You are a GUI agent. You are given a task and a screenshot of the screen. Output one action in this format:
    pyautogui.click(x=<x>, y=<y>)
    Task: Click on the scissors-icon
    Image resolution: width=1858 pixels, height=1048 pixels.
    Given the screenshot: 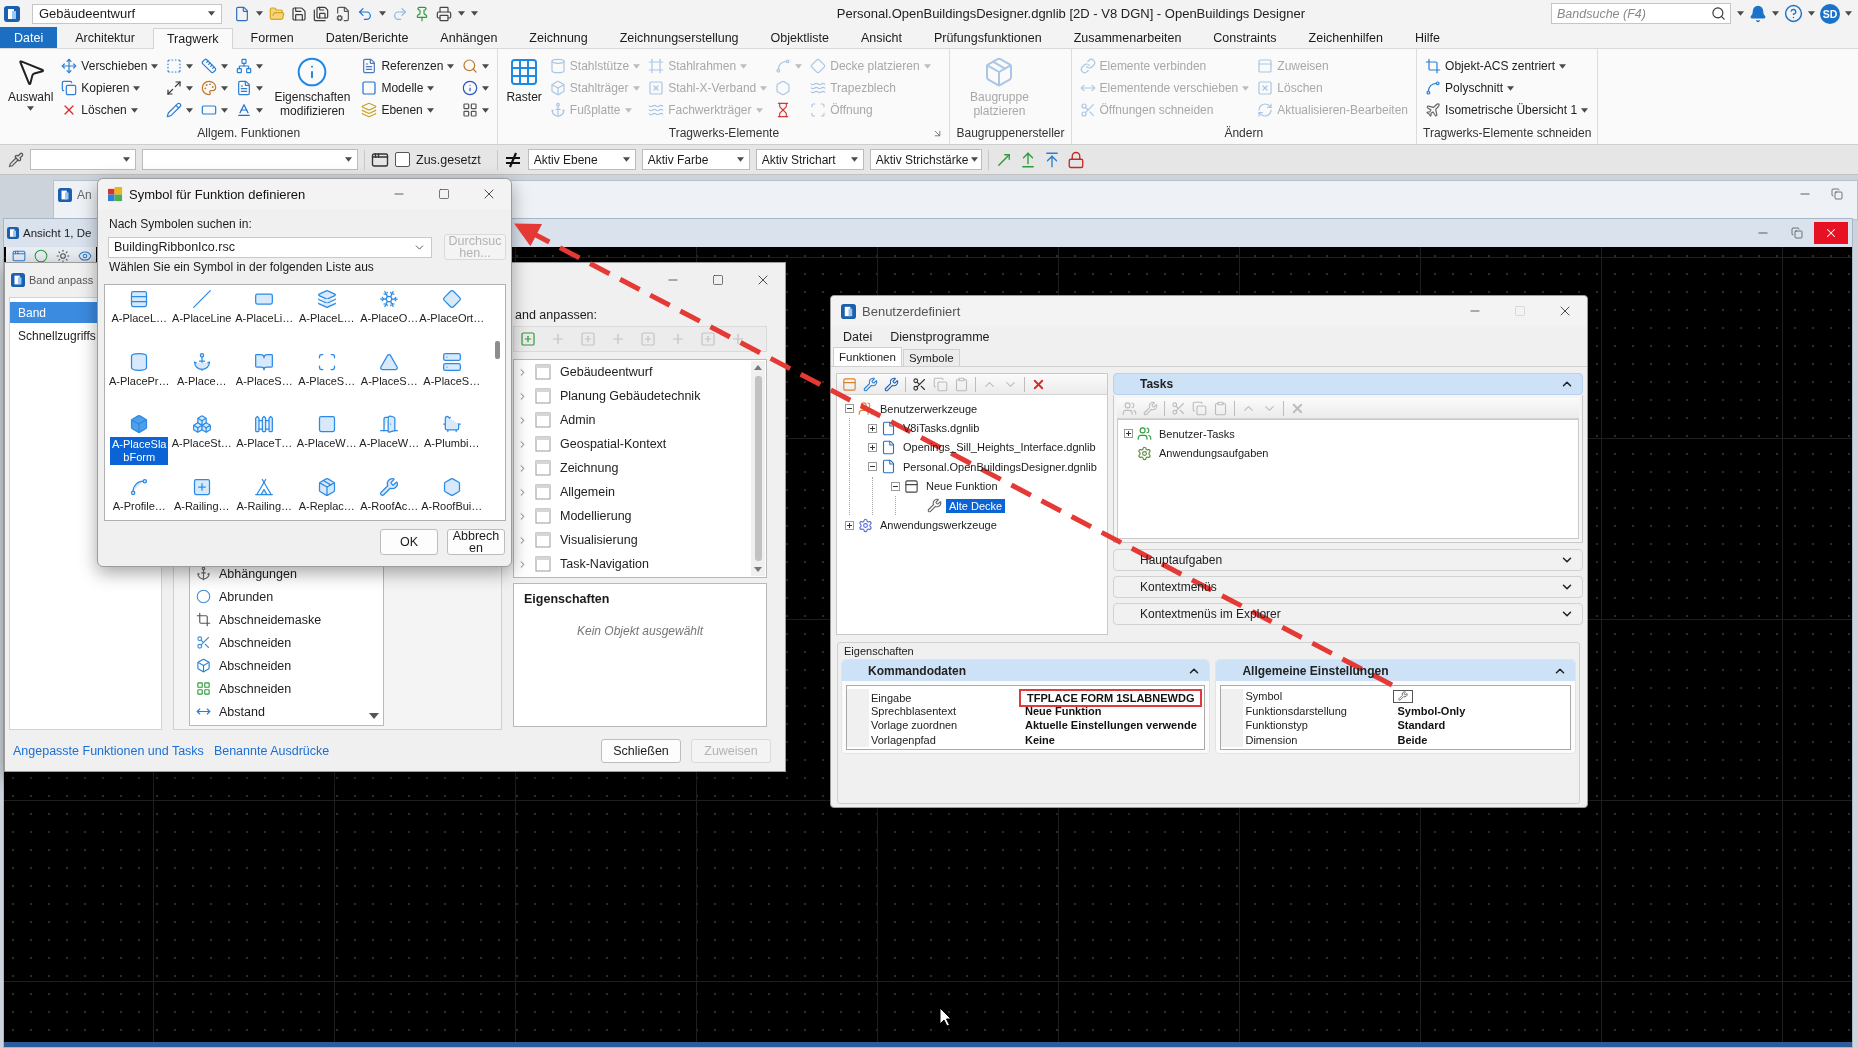 What is the action you would take?
    pyautogui.click(x=919, y=384)
    